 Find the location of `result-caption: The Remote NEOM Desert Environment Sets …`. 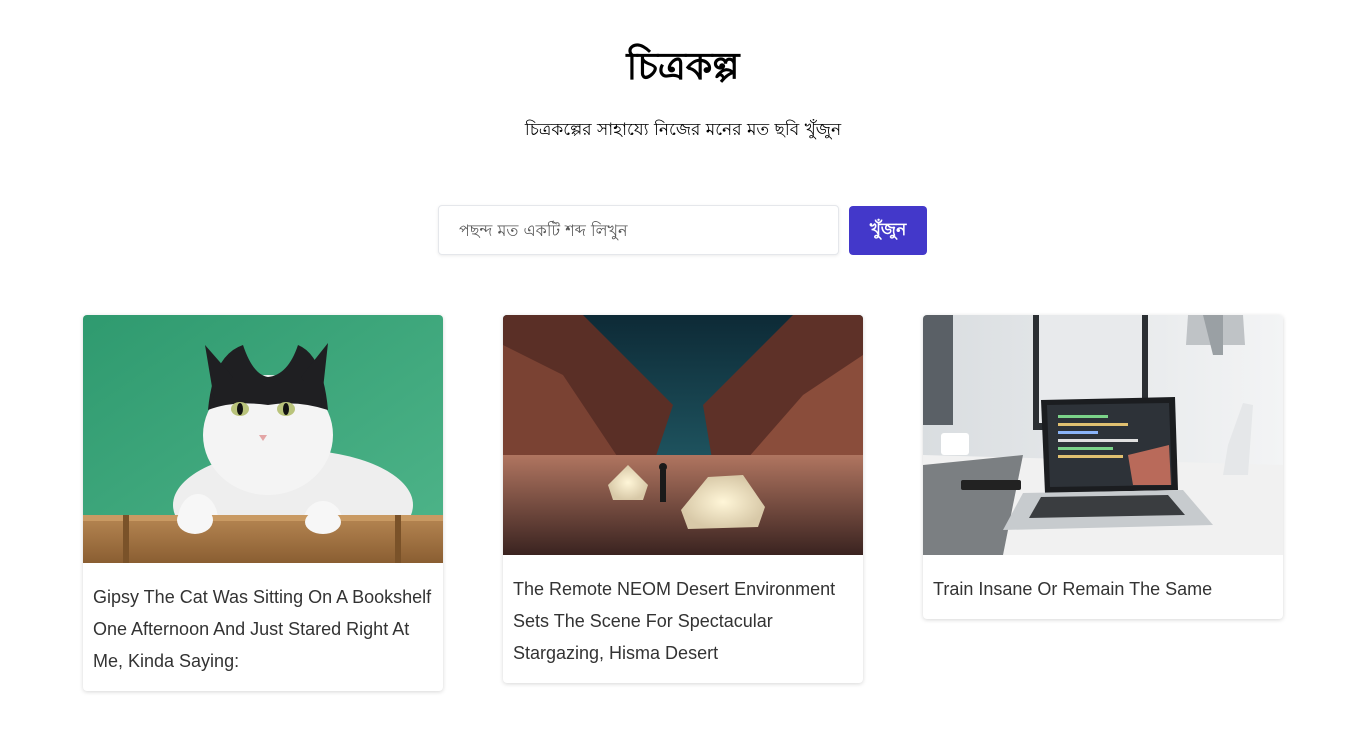

result-caption: The Remote NEOM Desert Environment Sets … is located at coordinates (674, 621).